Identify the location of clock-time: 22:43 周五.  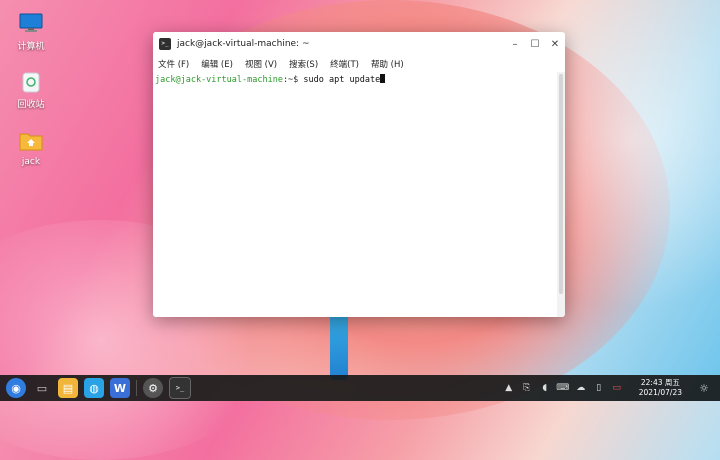
(660, 382).